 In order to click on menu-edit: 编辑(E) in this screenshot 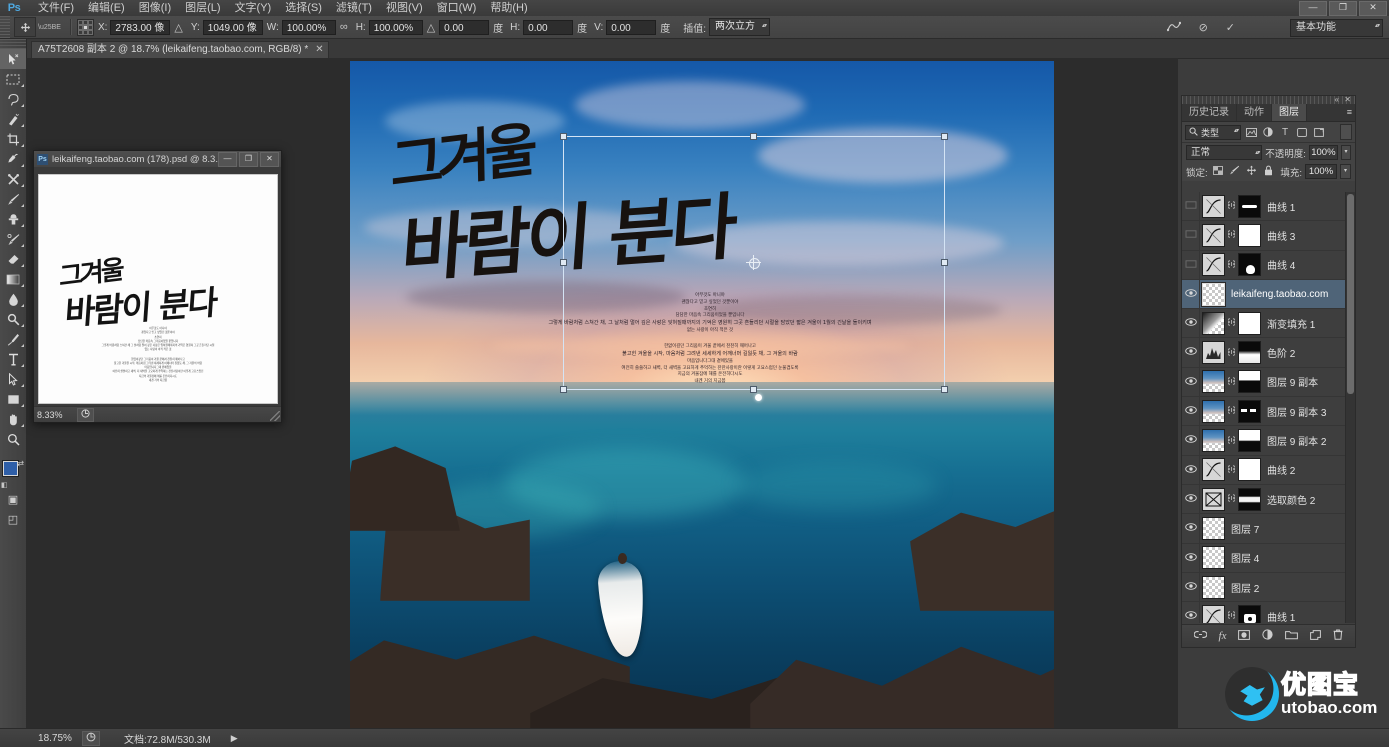, I will do `click(106, 8)`.